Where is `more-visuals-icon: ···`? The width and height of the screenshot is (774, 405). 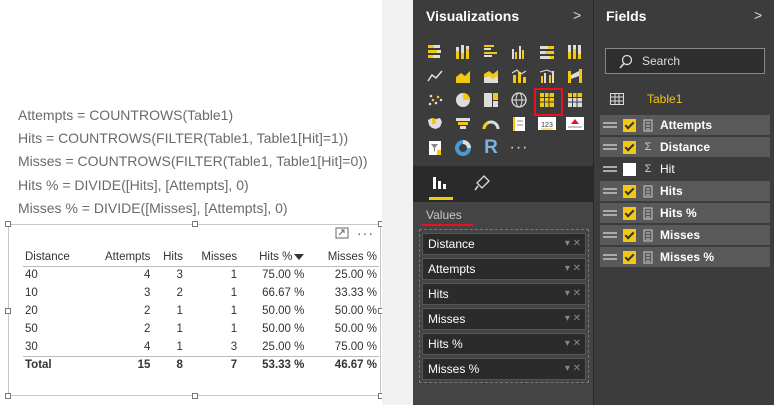 more-visuals-icon: ··· is located at coordinates (519, 148).